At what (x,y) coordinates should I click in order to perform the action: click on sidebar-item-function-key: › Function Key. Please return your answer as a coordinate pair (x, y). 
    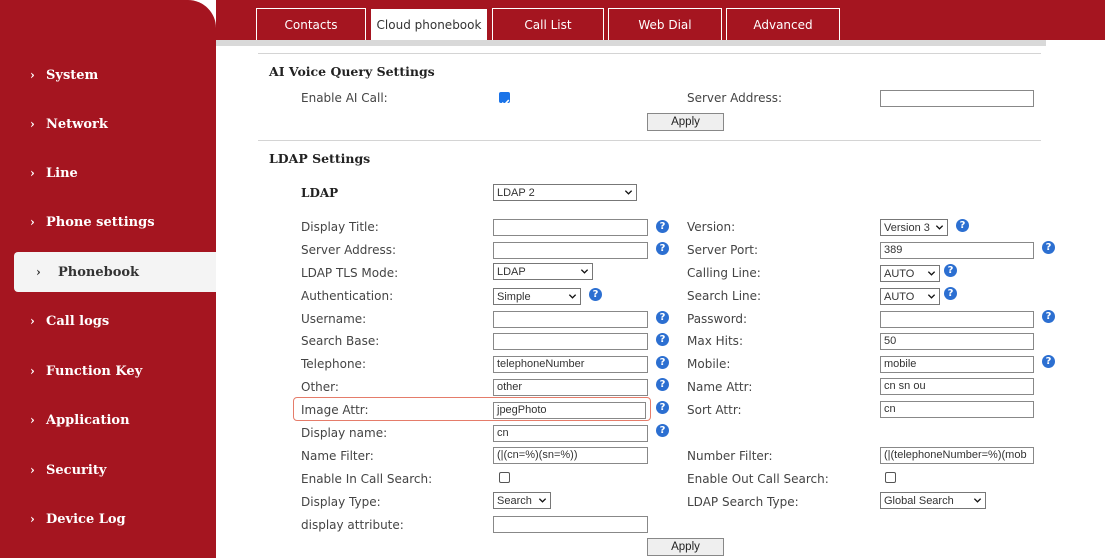
    Looking at the image, I should click on (108, 371).